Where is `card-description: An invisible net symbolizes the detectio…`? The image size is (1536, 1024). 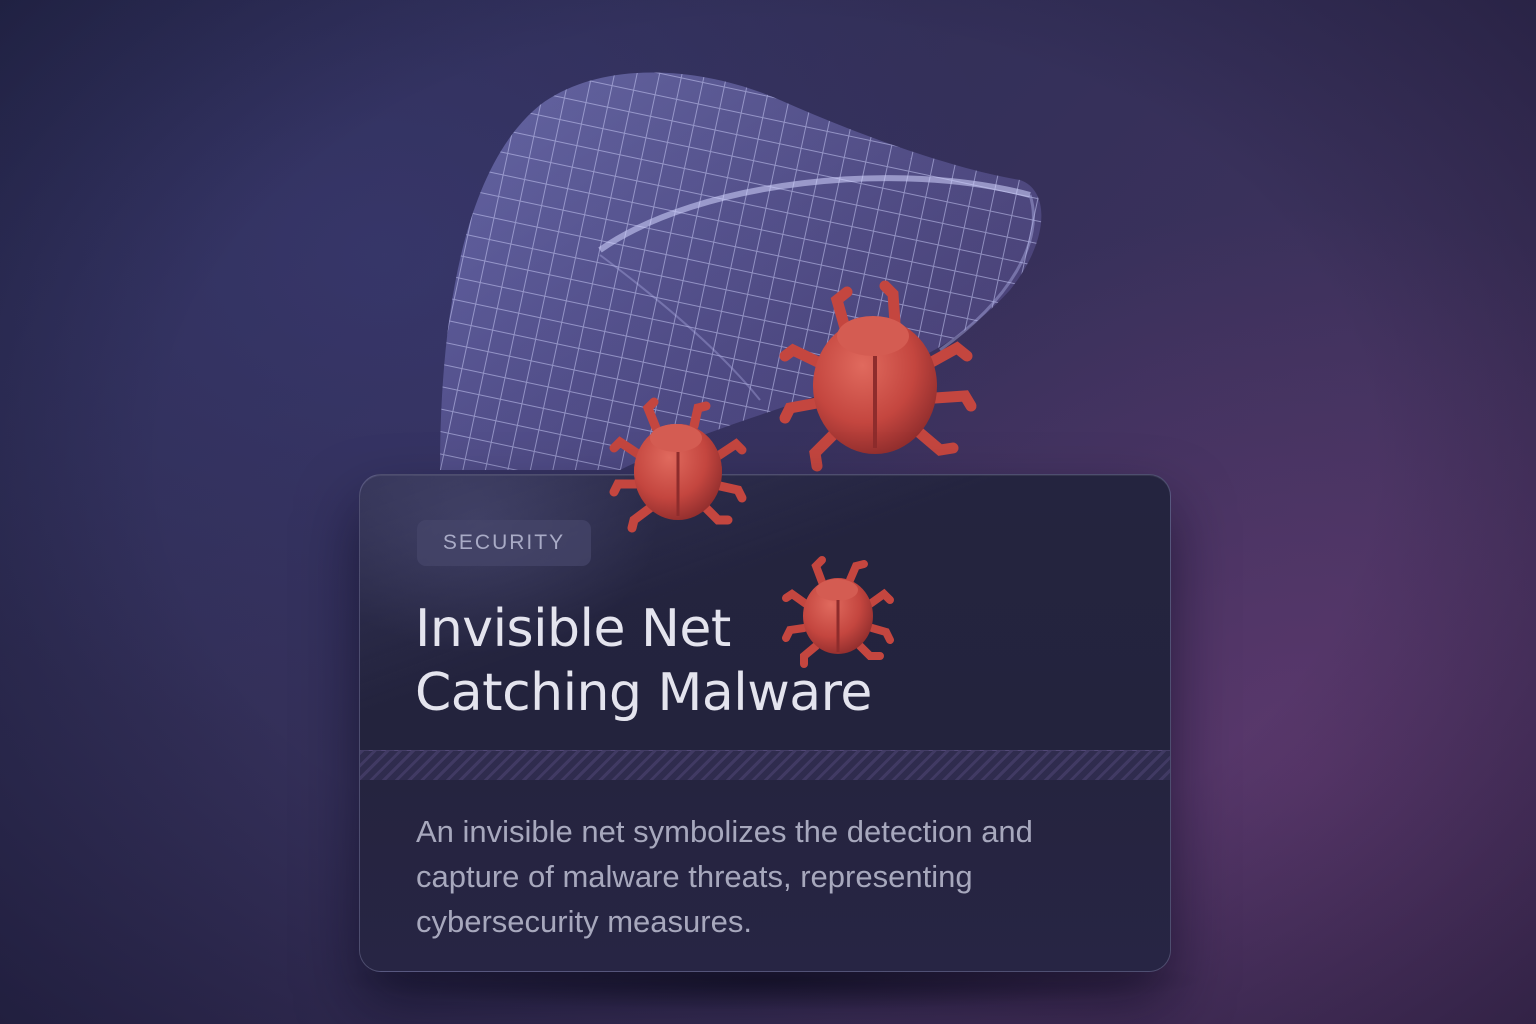
card-description: An invisible net symbolizes the detectio… is located at coordinates (724, 876).